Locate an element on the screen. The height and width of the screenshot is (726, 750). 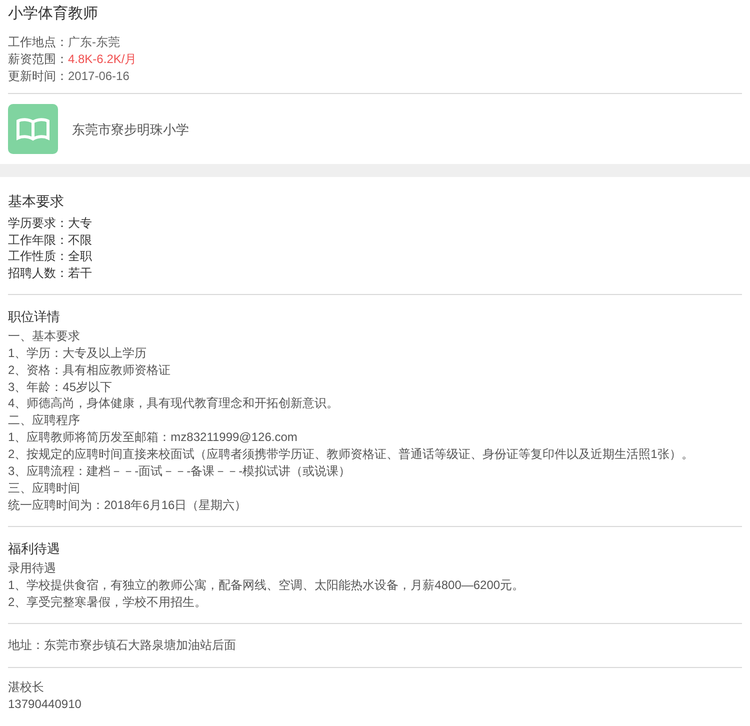
requirement-item: 工作性质：全职 is located at coordinates (50, 257).